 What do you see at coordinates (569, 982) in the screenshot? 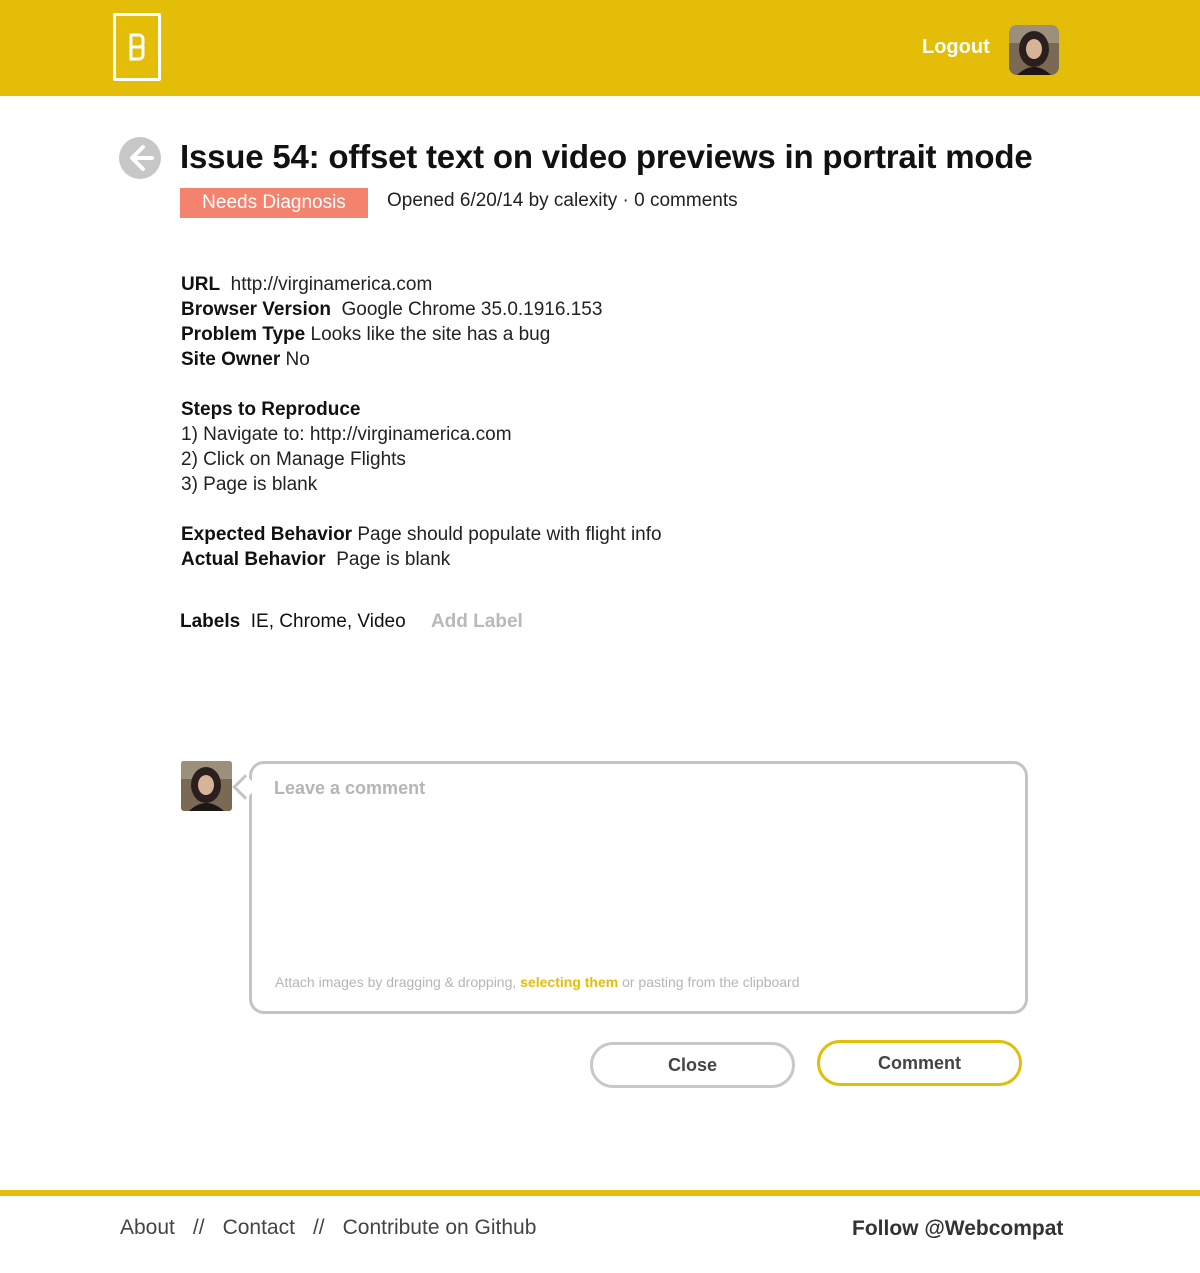
I see `select-images-link: selecting them` at bounding box center [569, 982].